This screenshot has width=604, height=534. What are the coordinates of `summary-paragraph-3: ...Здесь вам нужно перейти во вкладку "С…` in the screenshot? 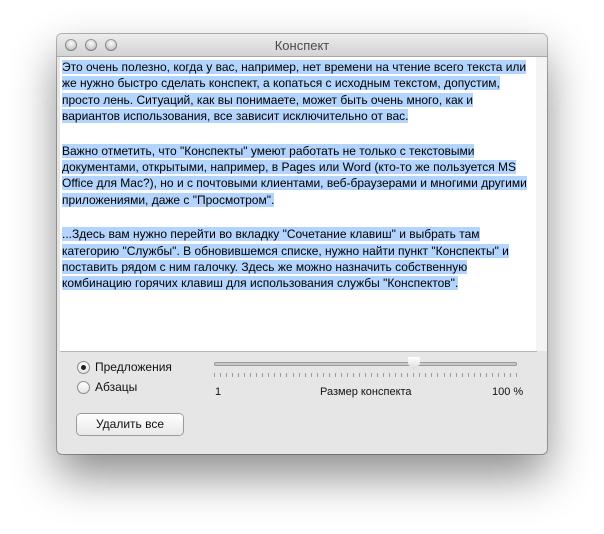 It's located at (285, 259).